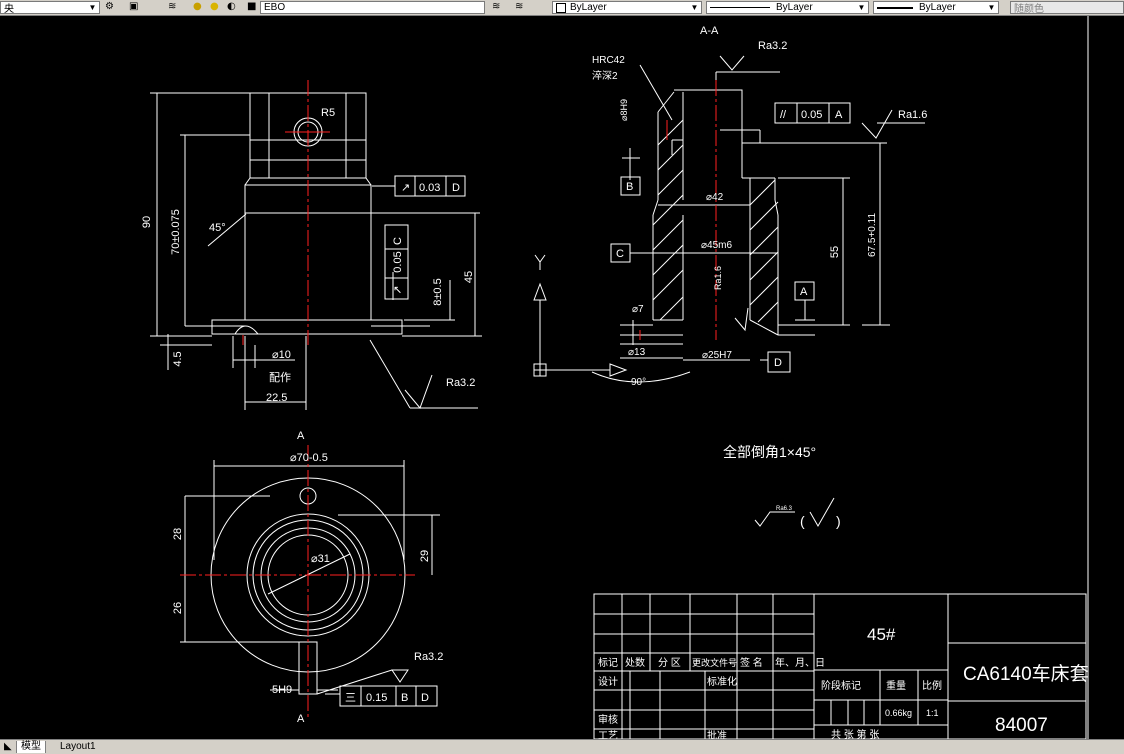 This screenshot has width=1124, height=754. Describe the element at coordinates (310, 577) in the screenshot. I see `top-view` at that location.